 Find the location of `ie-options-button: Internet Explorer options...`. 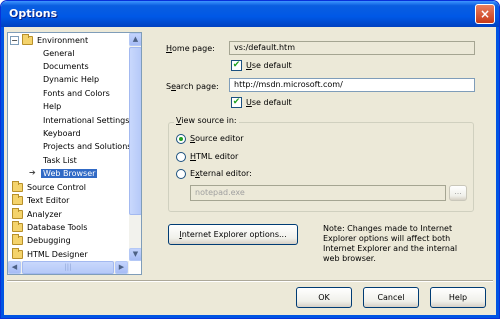

ie-options-button: Internet Explorer options... is located at coordinates (233, 234).